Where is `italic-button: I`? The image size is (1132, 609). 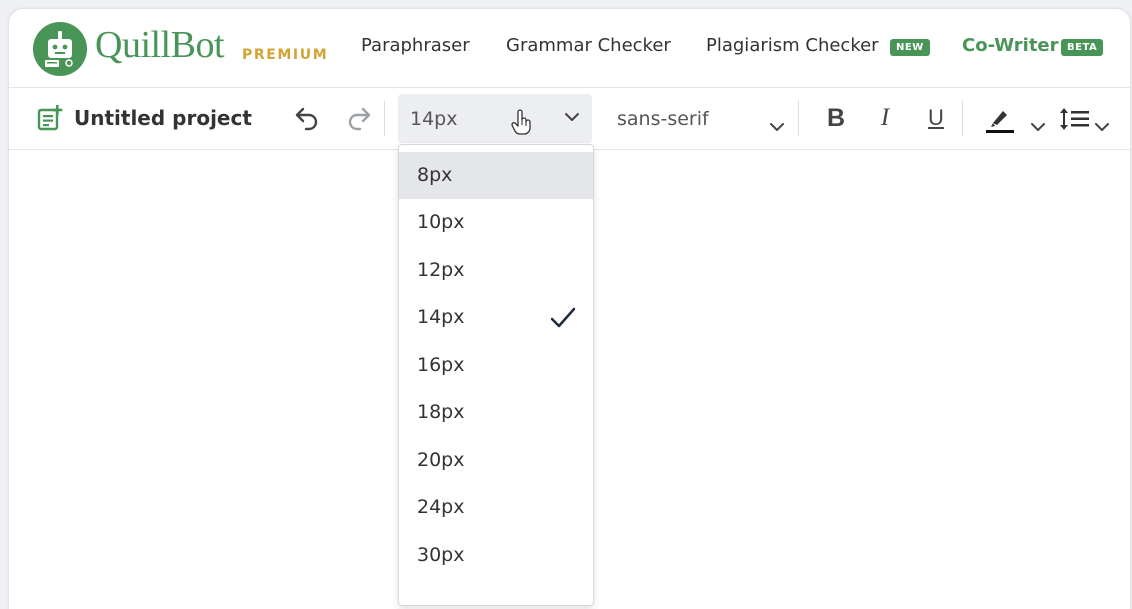 italic-button: I is located at coordinates (885, 118).